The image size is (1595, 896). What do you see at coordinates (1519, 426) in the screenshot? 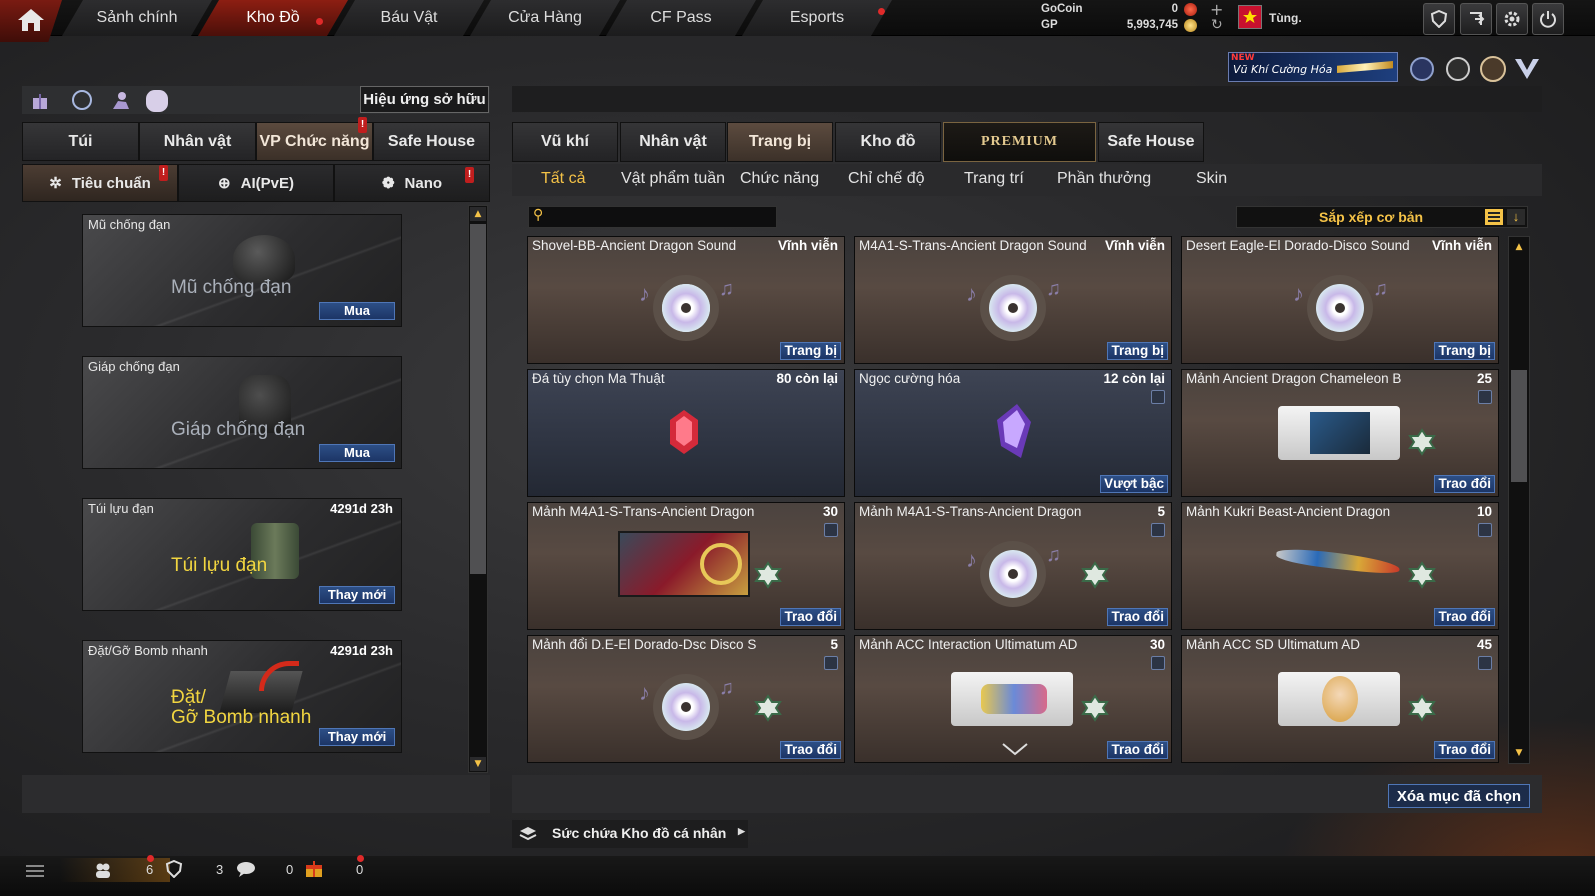
I see `right-scroll-thumb` at bounding box center [1519, 426].